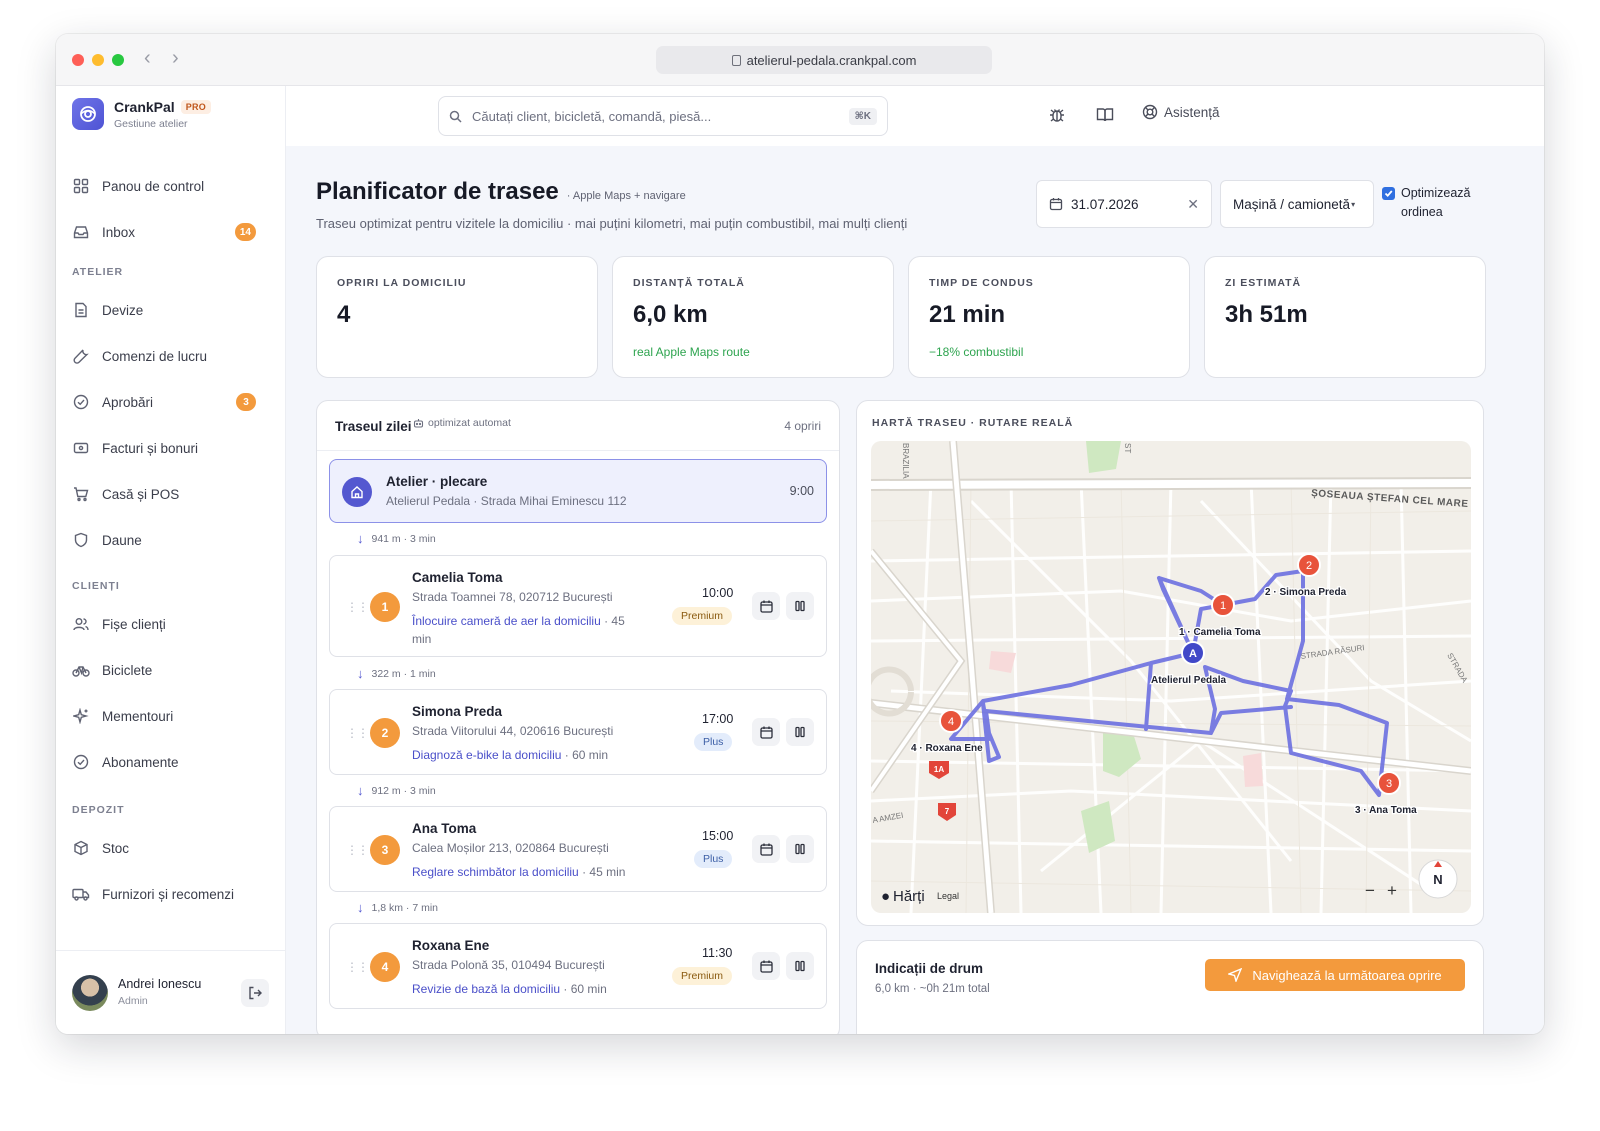  Describe the element at coordinates (670, 314) in the screenshot. I see `stat-value: 6,0 km` at that location.